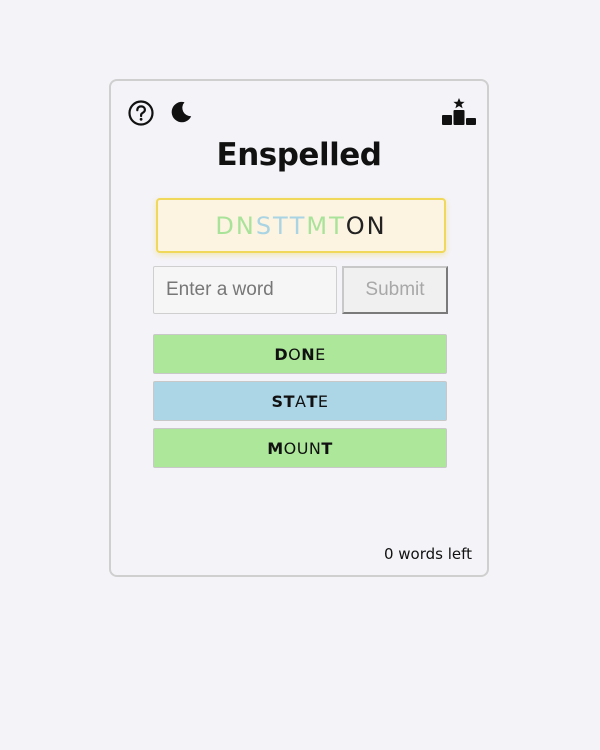 The image size is (600, 750). I want to click on letter-board: DNSTTMTON, so click(301, 225).